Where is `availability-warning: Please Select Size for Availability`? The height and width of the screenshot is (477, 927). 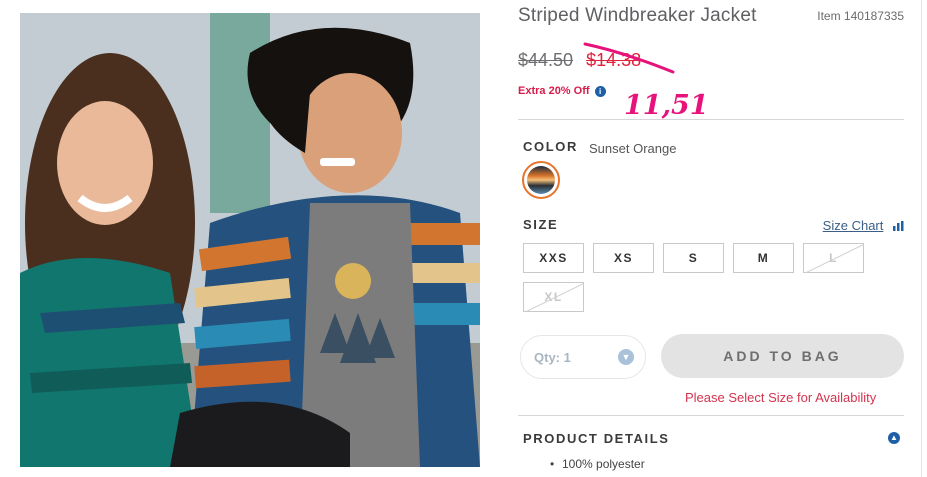
availability-warning: Please Select Size for Availability is located at coordinates (781, 397).